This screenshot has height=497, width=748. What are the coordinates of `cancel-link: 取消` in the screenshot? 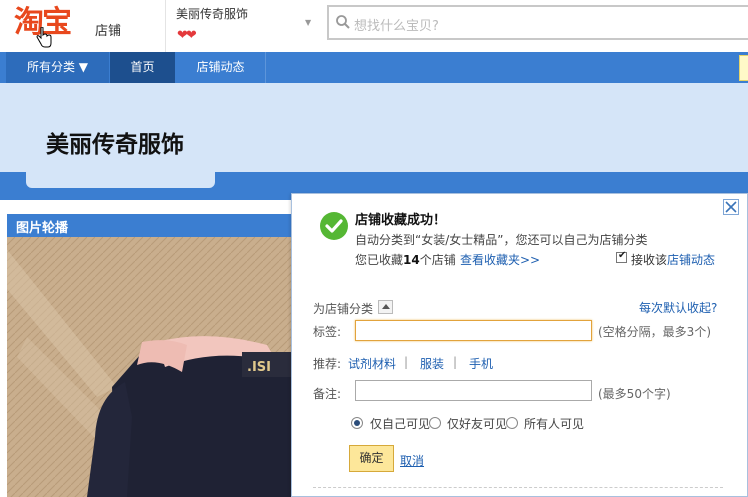 It's located at (412, 460).